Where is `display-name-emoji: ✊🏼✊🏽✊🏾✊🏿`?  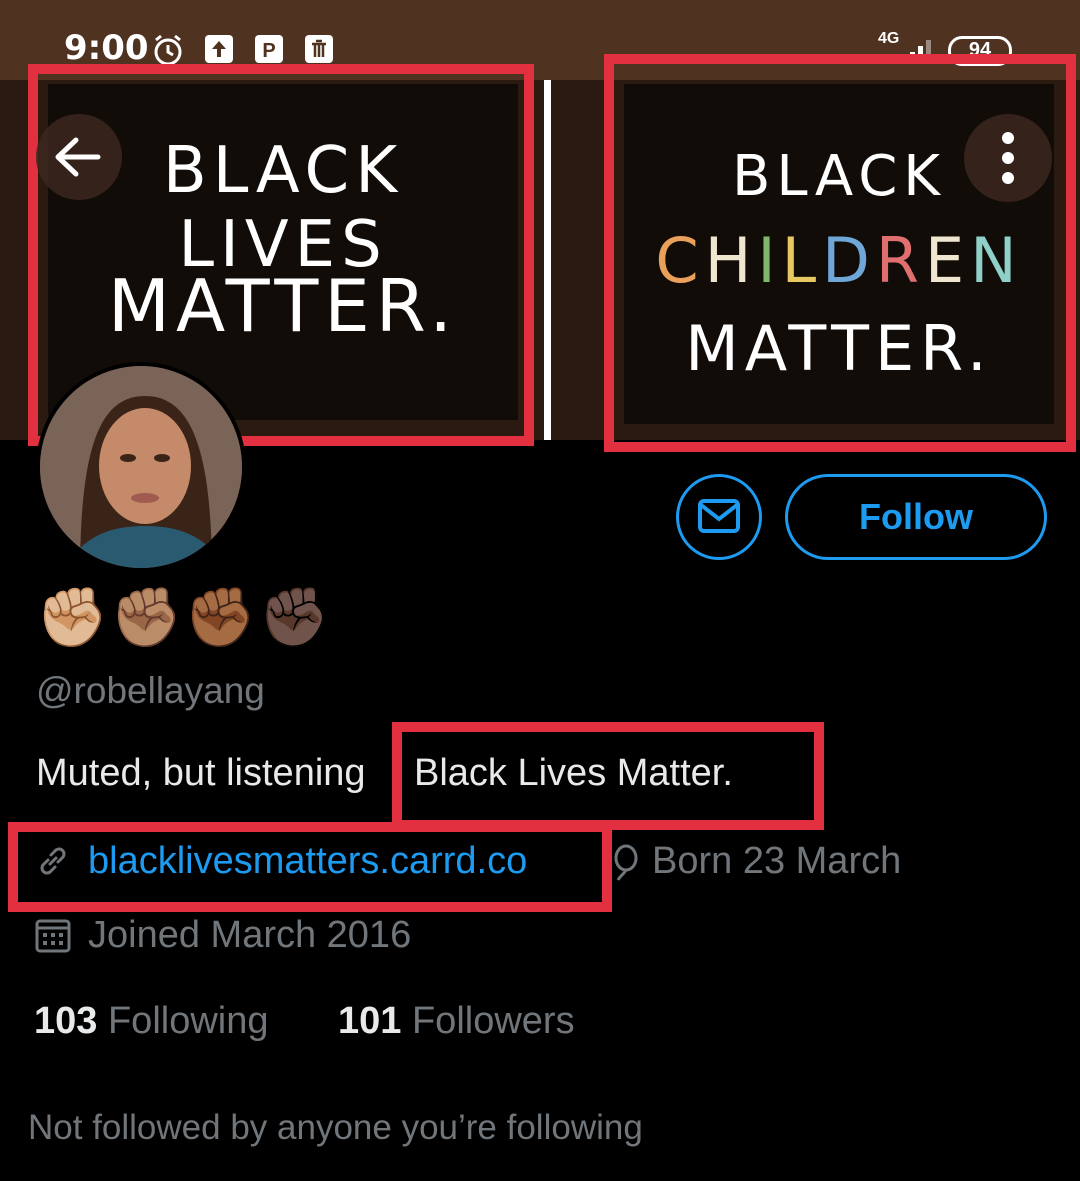 display-name-emoji: ✊🏼✊🏽✊🏾✊🏿 is located at coordinates (184, 617).